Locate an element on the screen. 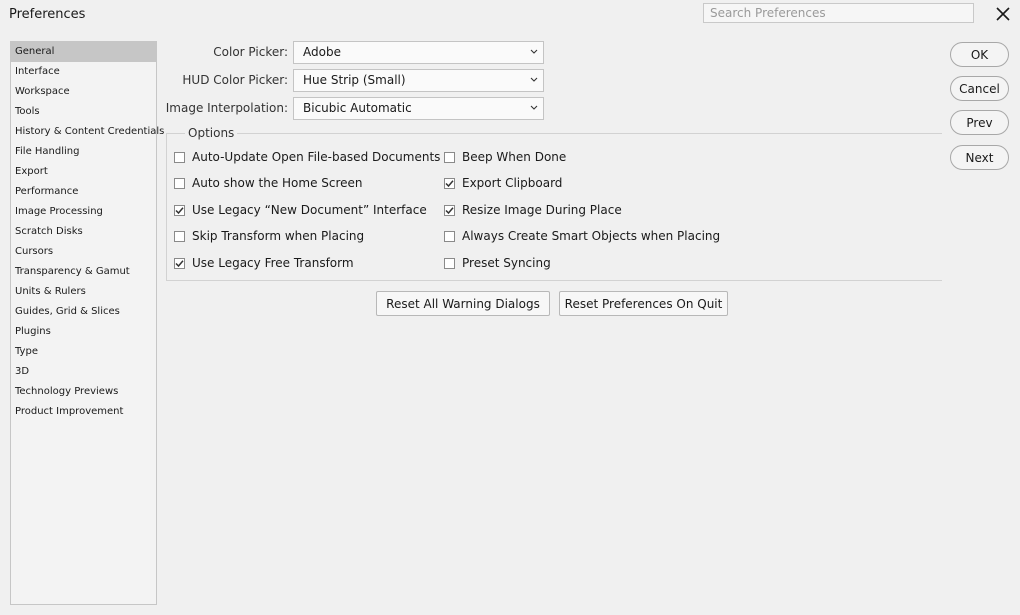  checkbox-label: Preset Syncing is located at coordinates (506, 263).